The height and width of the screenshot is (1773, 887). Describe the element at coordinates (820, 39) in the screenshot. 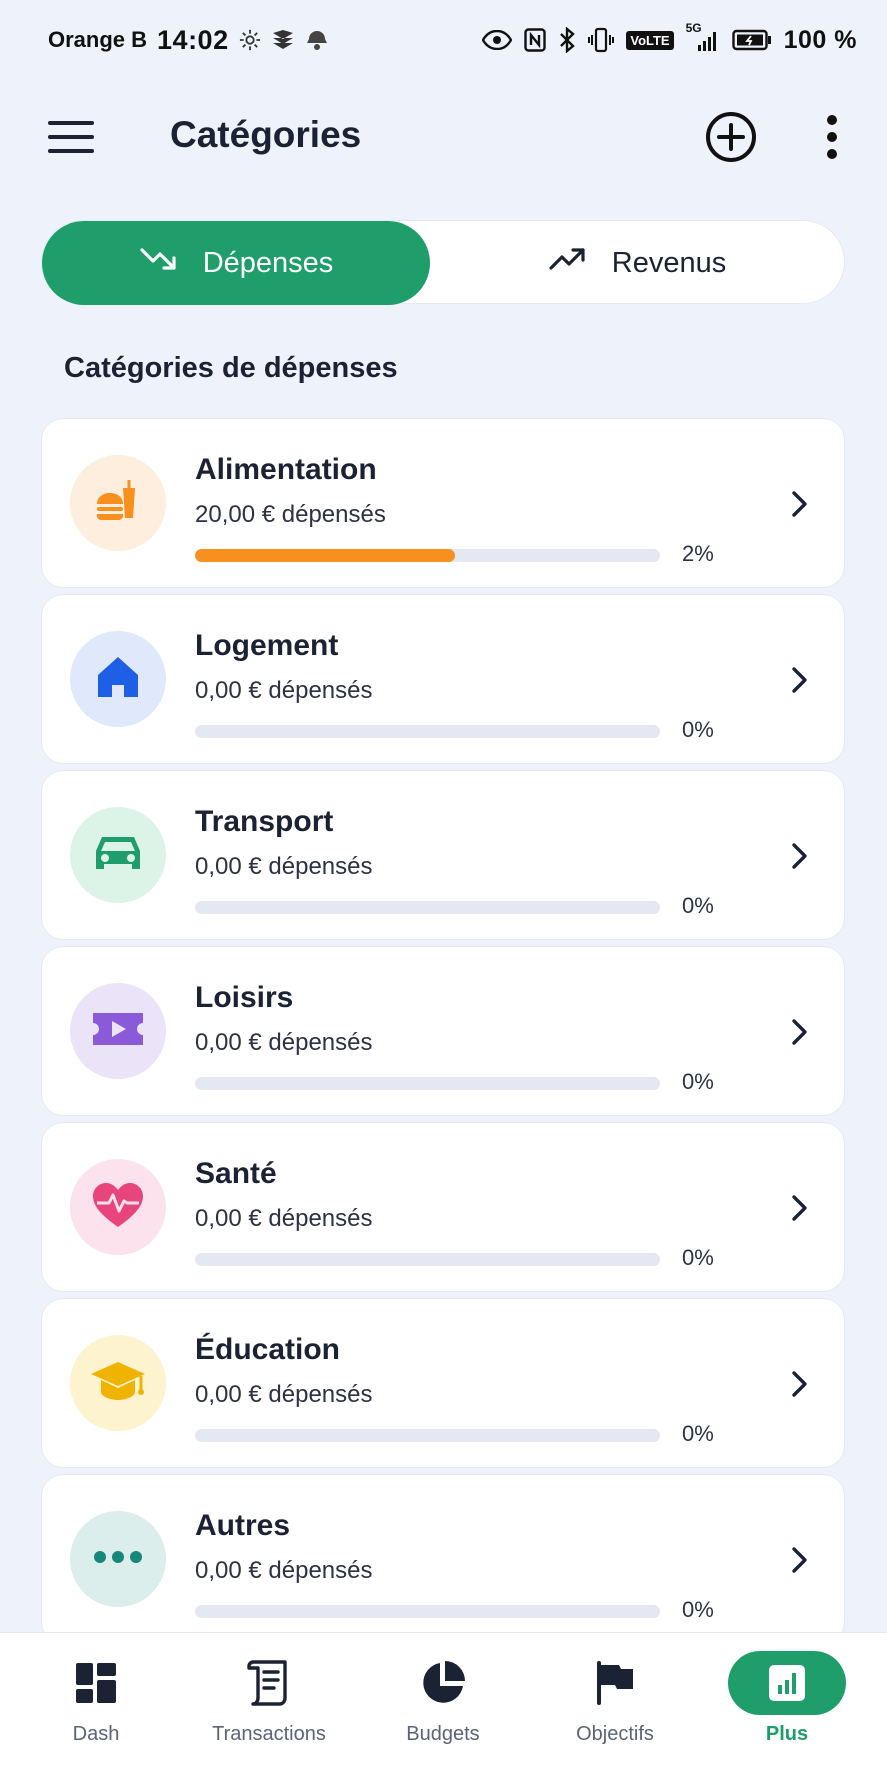

I see `battery-percent: 100 %` at that location.